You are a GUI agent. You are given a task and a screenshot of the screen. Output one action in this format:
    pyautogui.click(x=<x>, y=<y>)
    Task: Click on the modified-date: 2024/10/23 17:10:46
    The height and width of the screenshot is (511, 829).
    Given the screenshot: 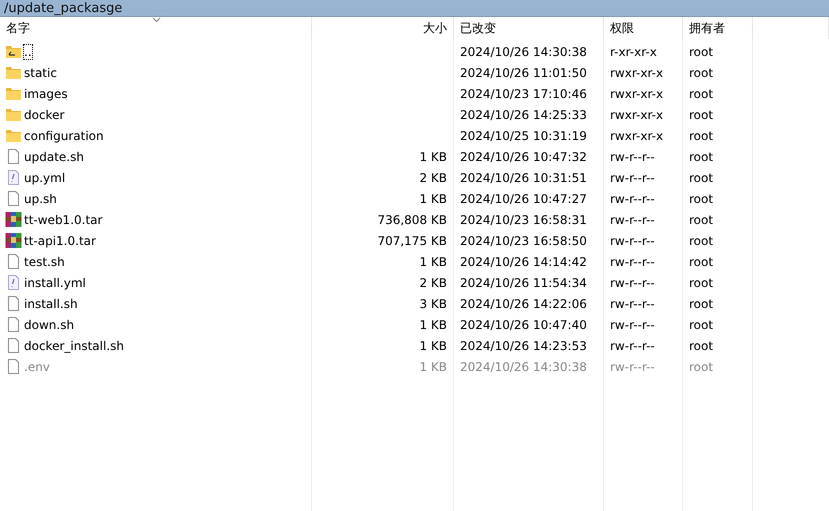 What is the action you would take?
    pyautogui.click(x=523, y=93)
    